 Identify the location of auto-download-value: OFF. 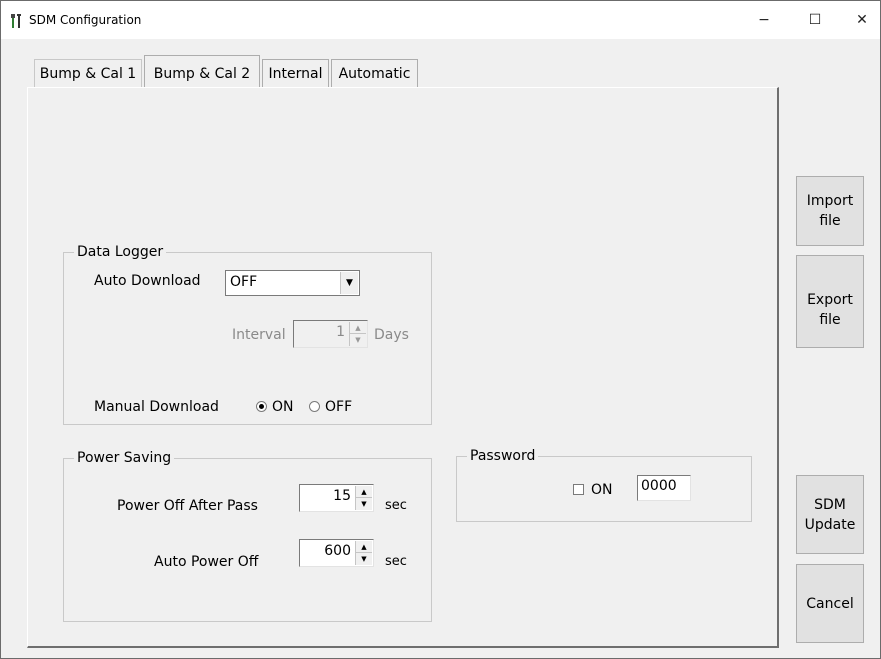
(244, 282).